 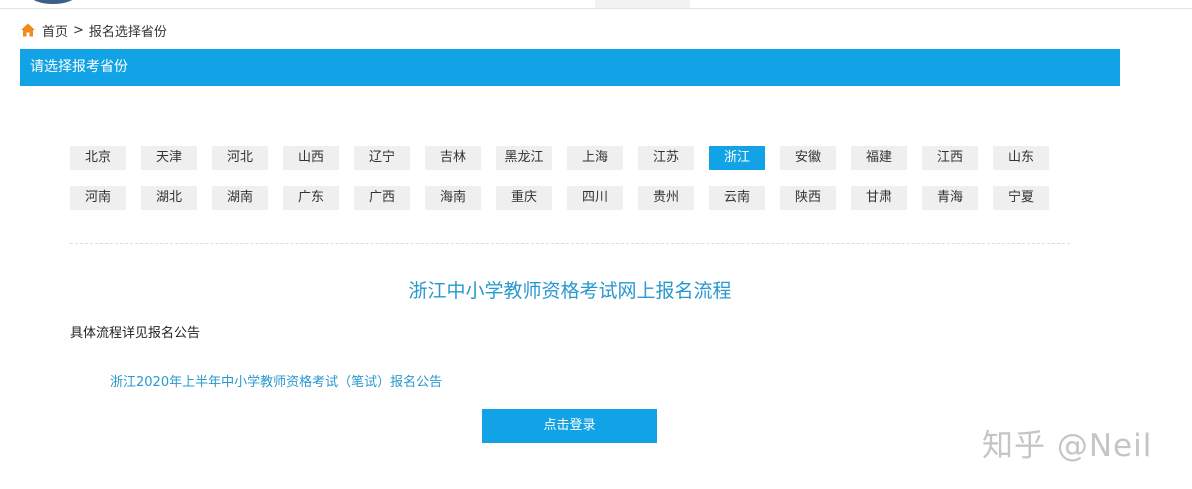 What do you see at coordinates (808, 158) in the screenshot?
I see `province-button: 安徽` at bounding box center [808, 158].